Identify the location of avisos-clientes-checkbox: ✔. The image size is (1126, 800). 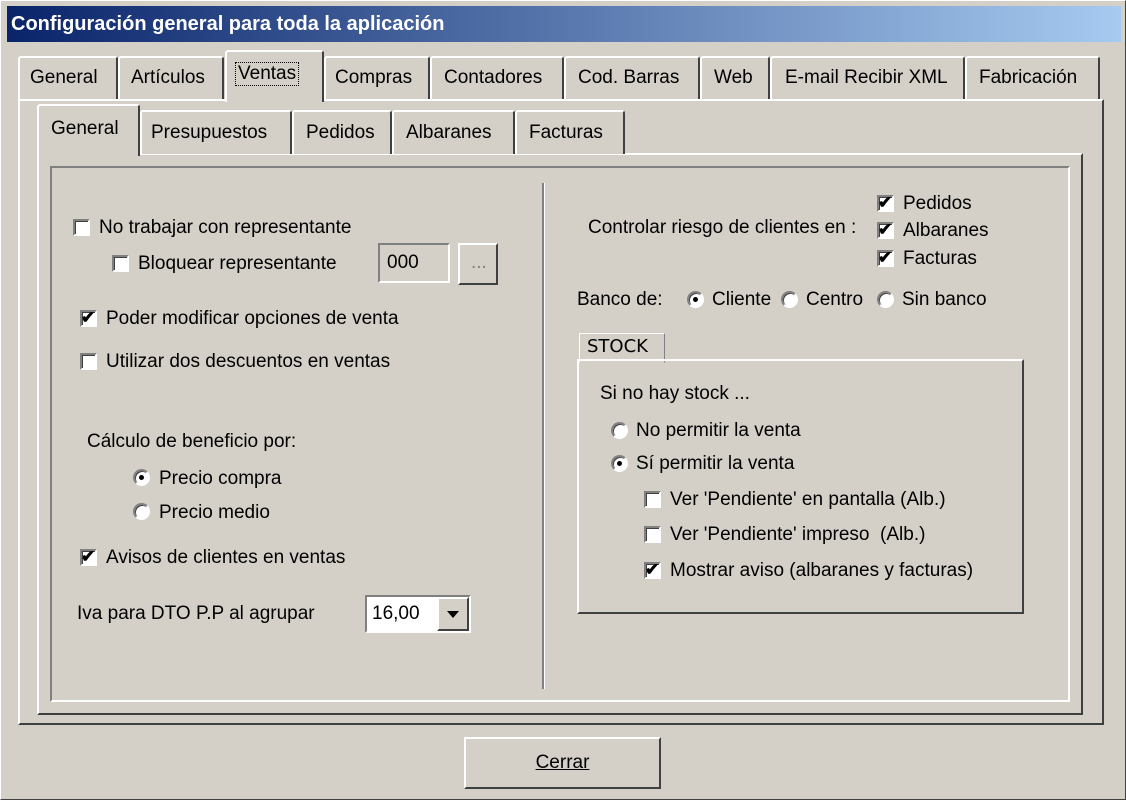
(88, 556).